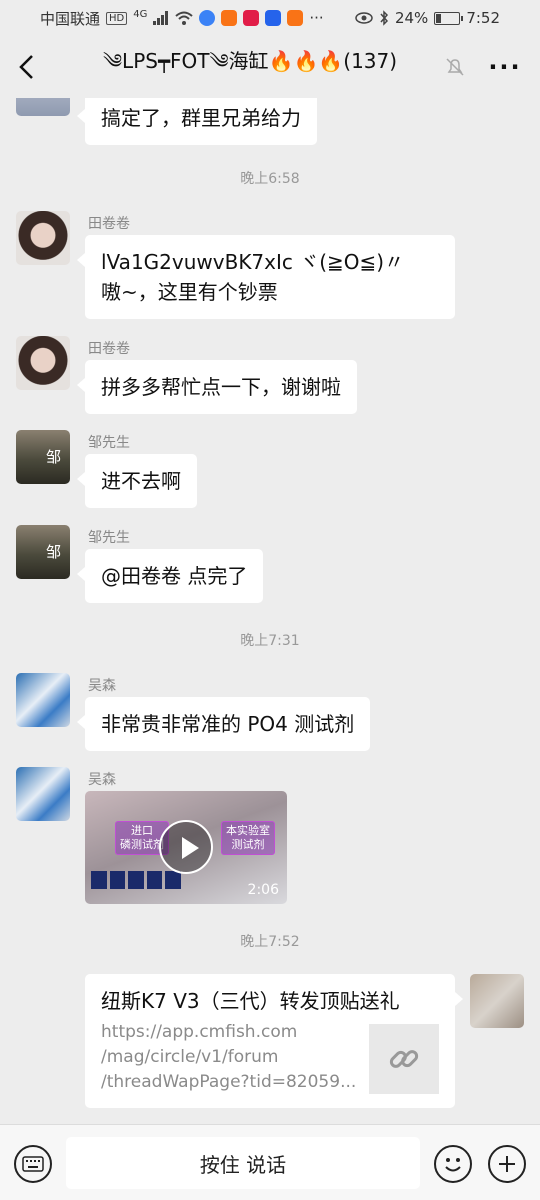 The width and height of the screenshot is (540, 1200). I want to click on message-text: 进不去啊, so click(141, 481).